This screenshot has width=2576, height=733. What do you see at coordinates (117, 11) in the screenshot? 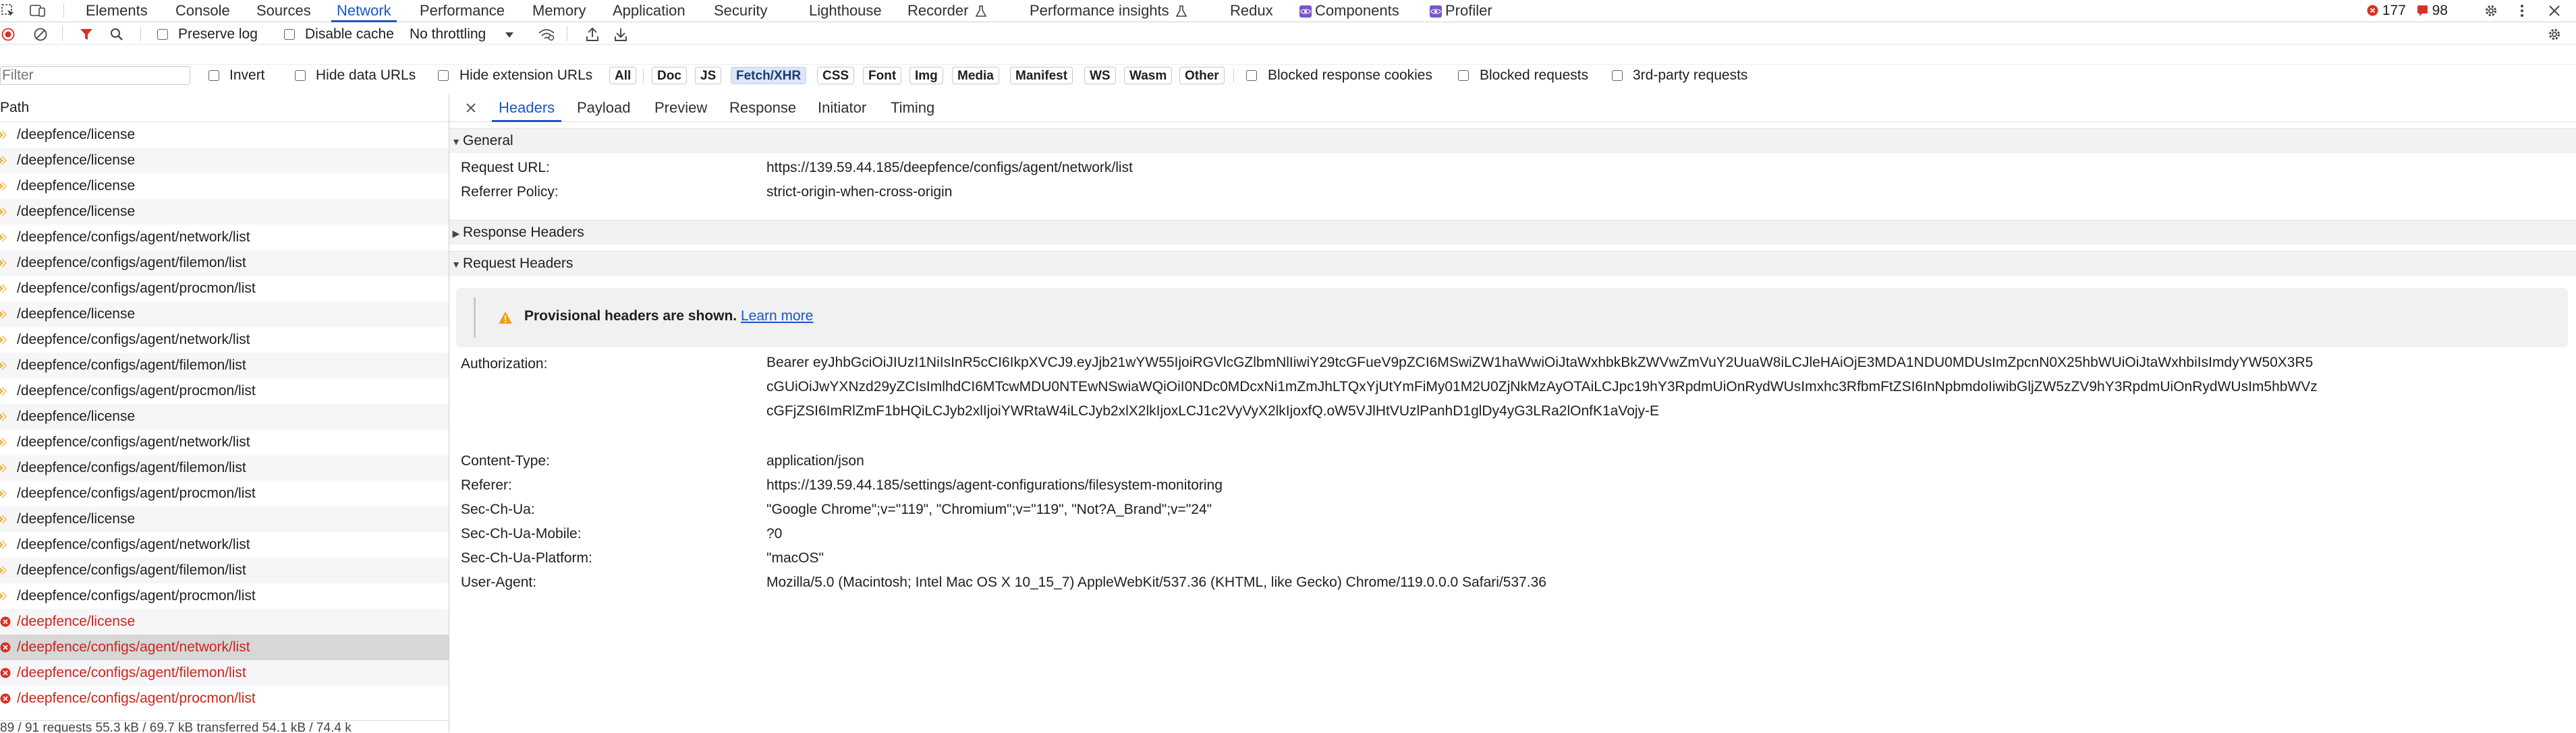
I see `tab-elements: Elements` at bounding box center [117, 11].